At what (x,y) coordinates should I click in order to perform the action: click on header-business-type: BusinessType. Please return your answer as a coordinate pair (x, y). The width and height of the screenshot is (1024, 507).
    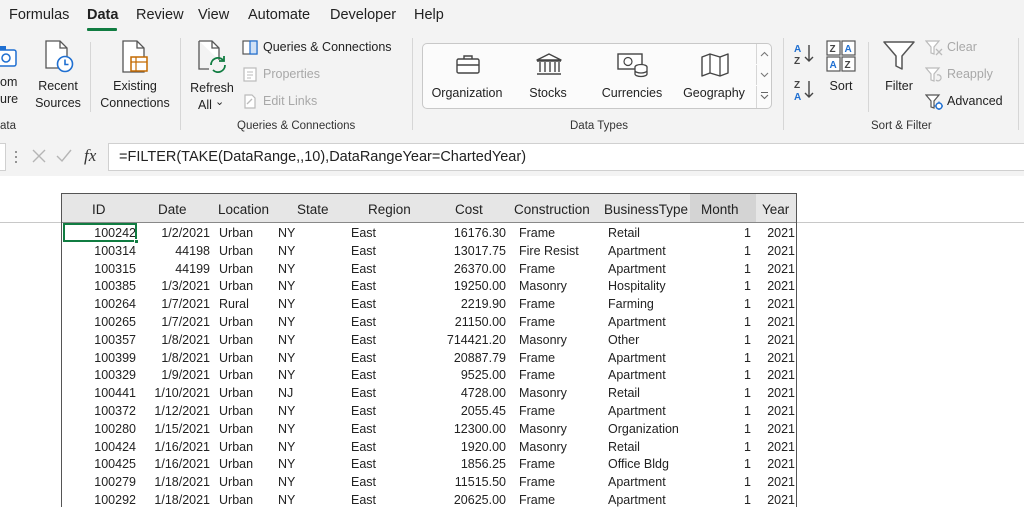
    Looking at the image, I should click on (646, 209).